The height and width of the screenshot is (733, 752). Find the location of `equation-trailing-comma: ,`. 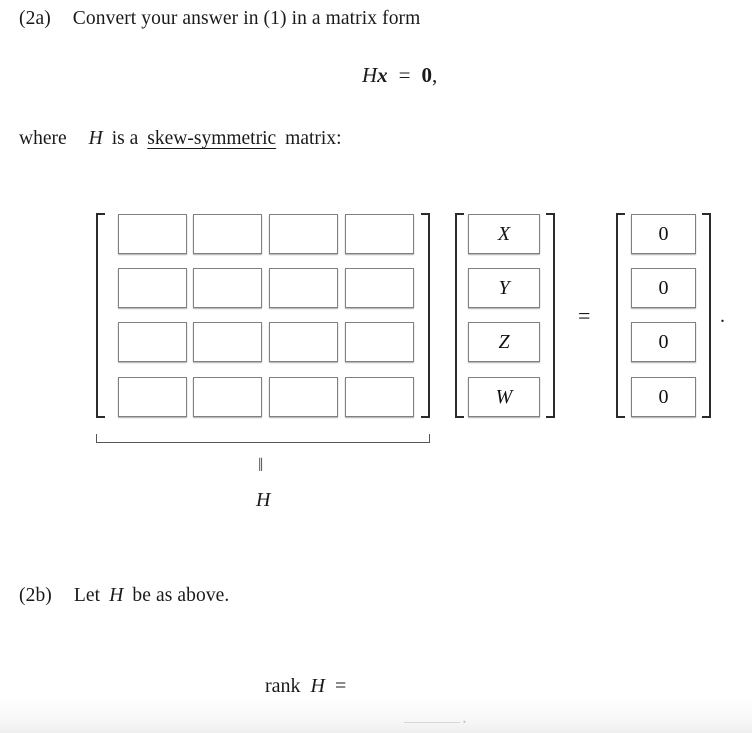

equation-trailing-comma: , is located at coordinates (435, 75).